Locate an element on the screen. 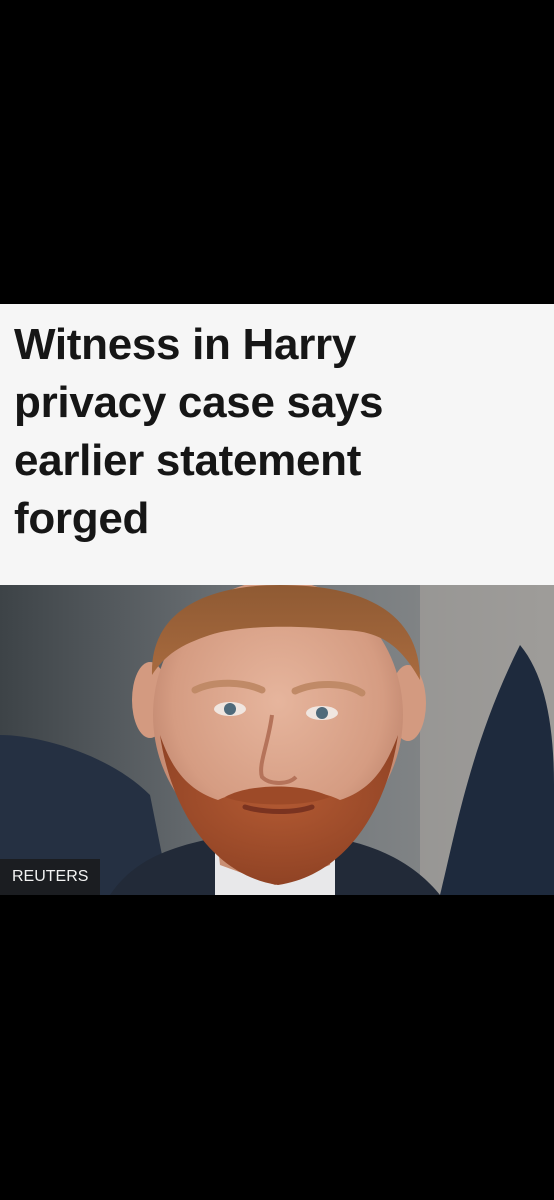 Image resolution: width=554 pixels, height=1200 pixels. photo-credit: REUTERS is located at coordinates (50, 877).